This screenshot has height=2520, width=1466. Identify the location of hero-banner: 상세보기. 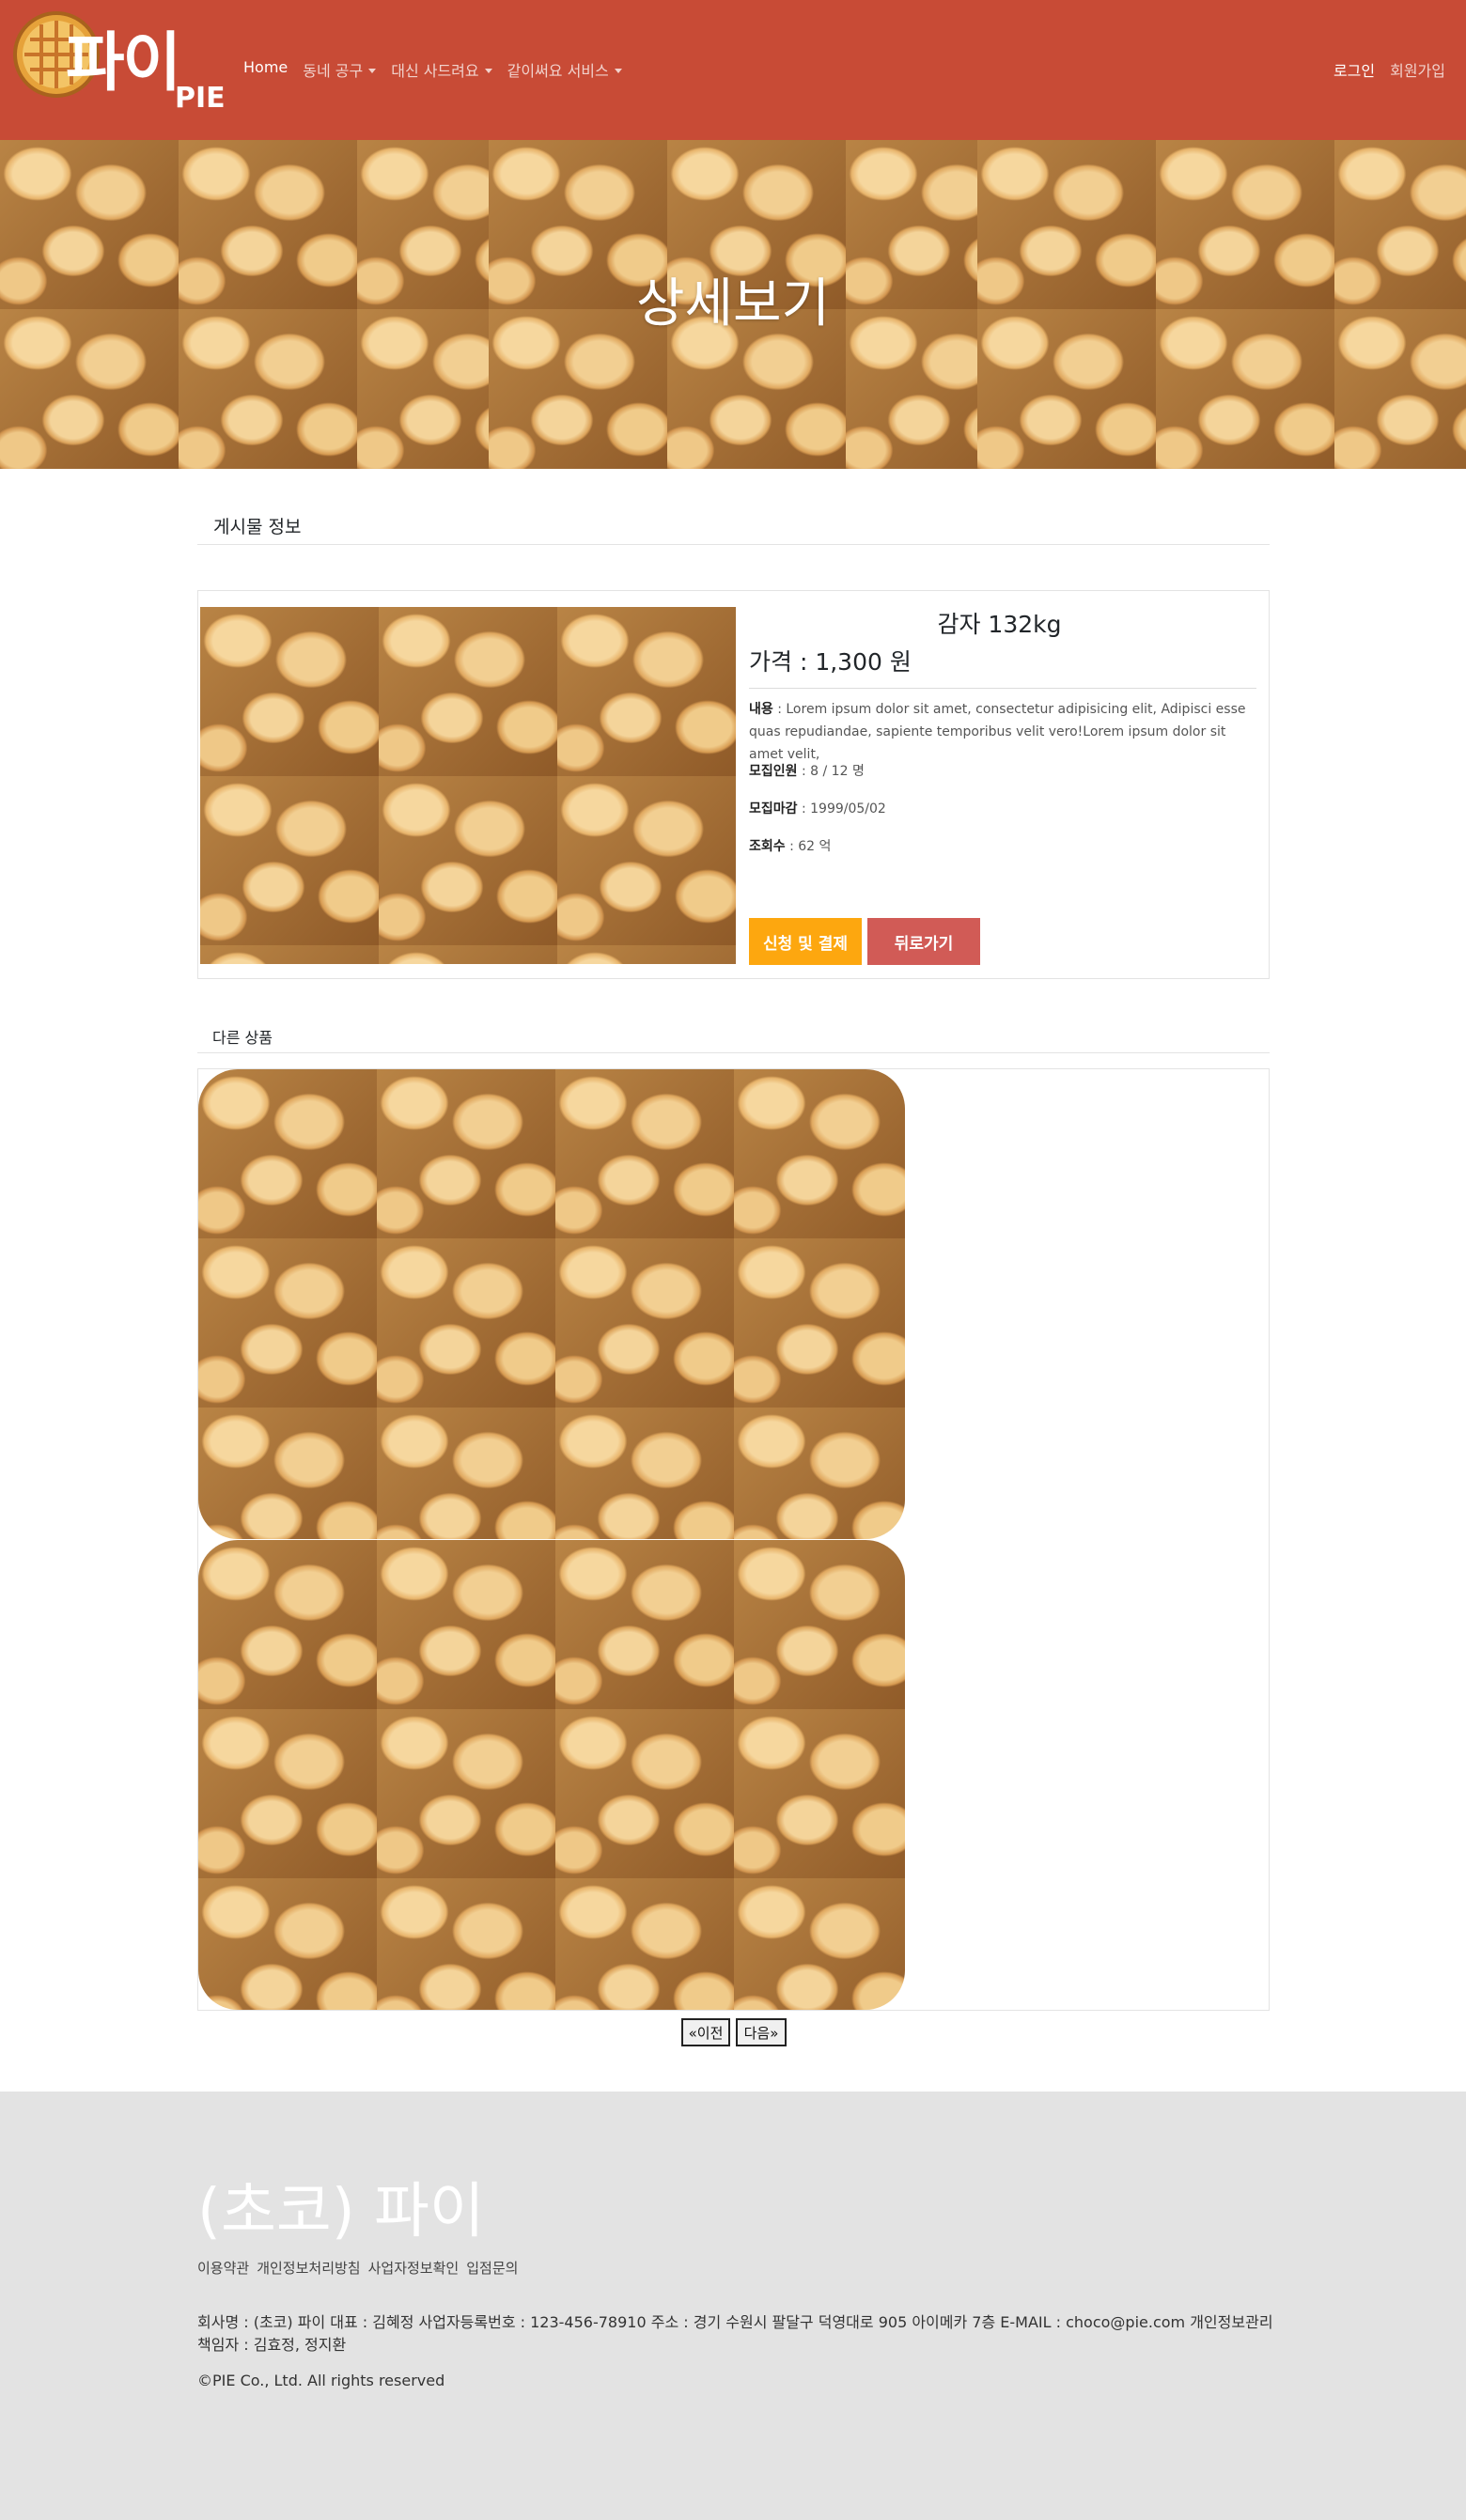
(733, 304).